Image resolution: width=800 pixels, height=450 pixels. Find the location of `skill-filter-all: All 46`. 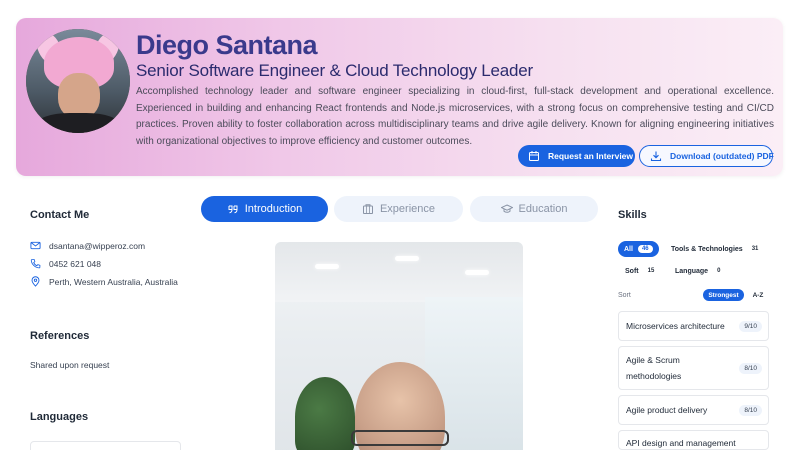

skill-filter-all: All 46 is located at coordinates (638, 249).